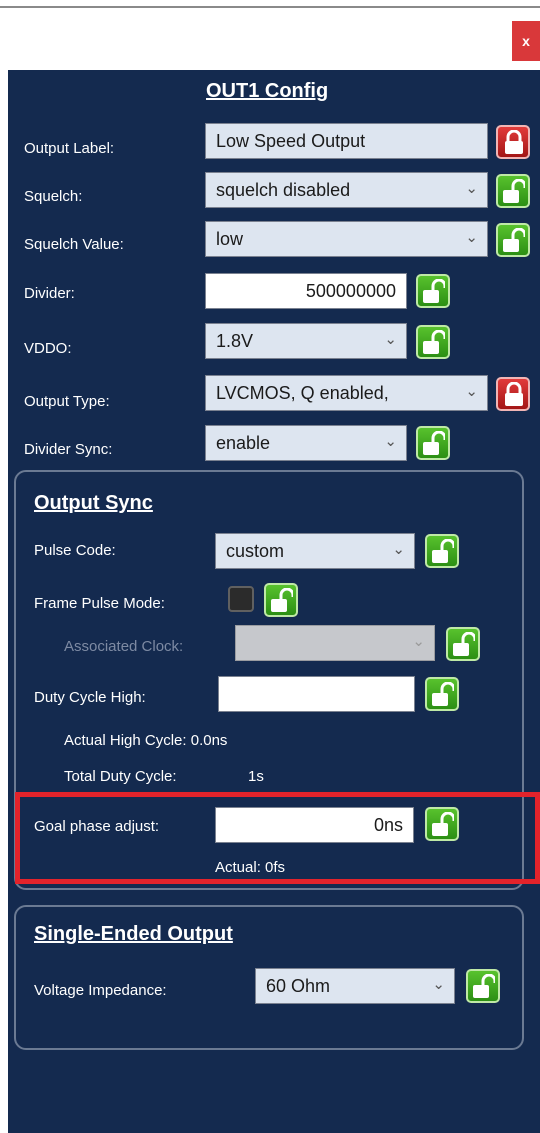 The width and height of the screenshot is (540, 1133). What do you see at coordinates (306, 341) in the screenshot?
I see `vddo-select: 1.8V ⌄` at bounding box center [306, 341].